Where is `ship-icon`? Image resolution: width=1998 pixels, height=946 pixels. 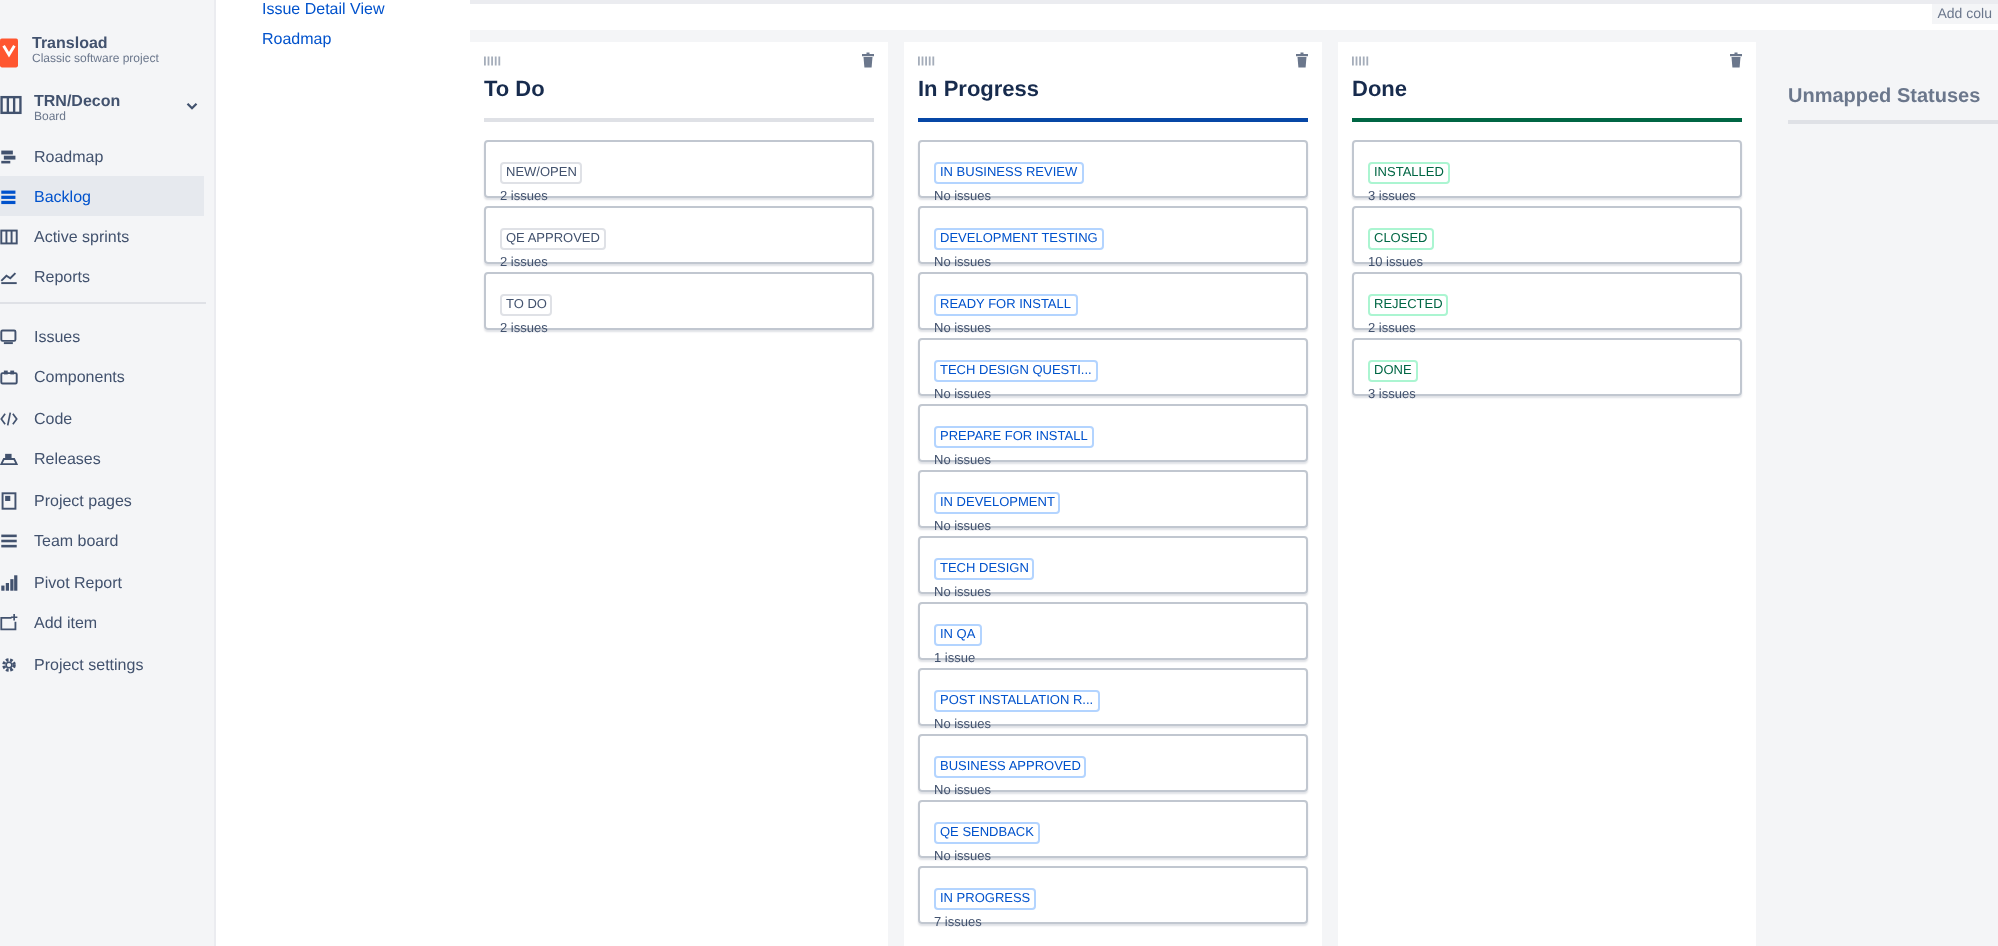 ship-icon is located at coordinates (9, 459).